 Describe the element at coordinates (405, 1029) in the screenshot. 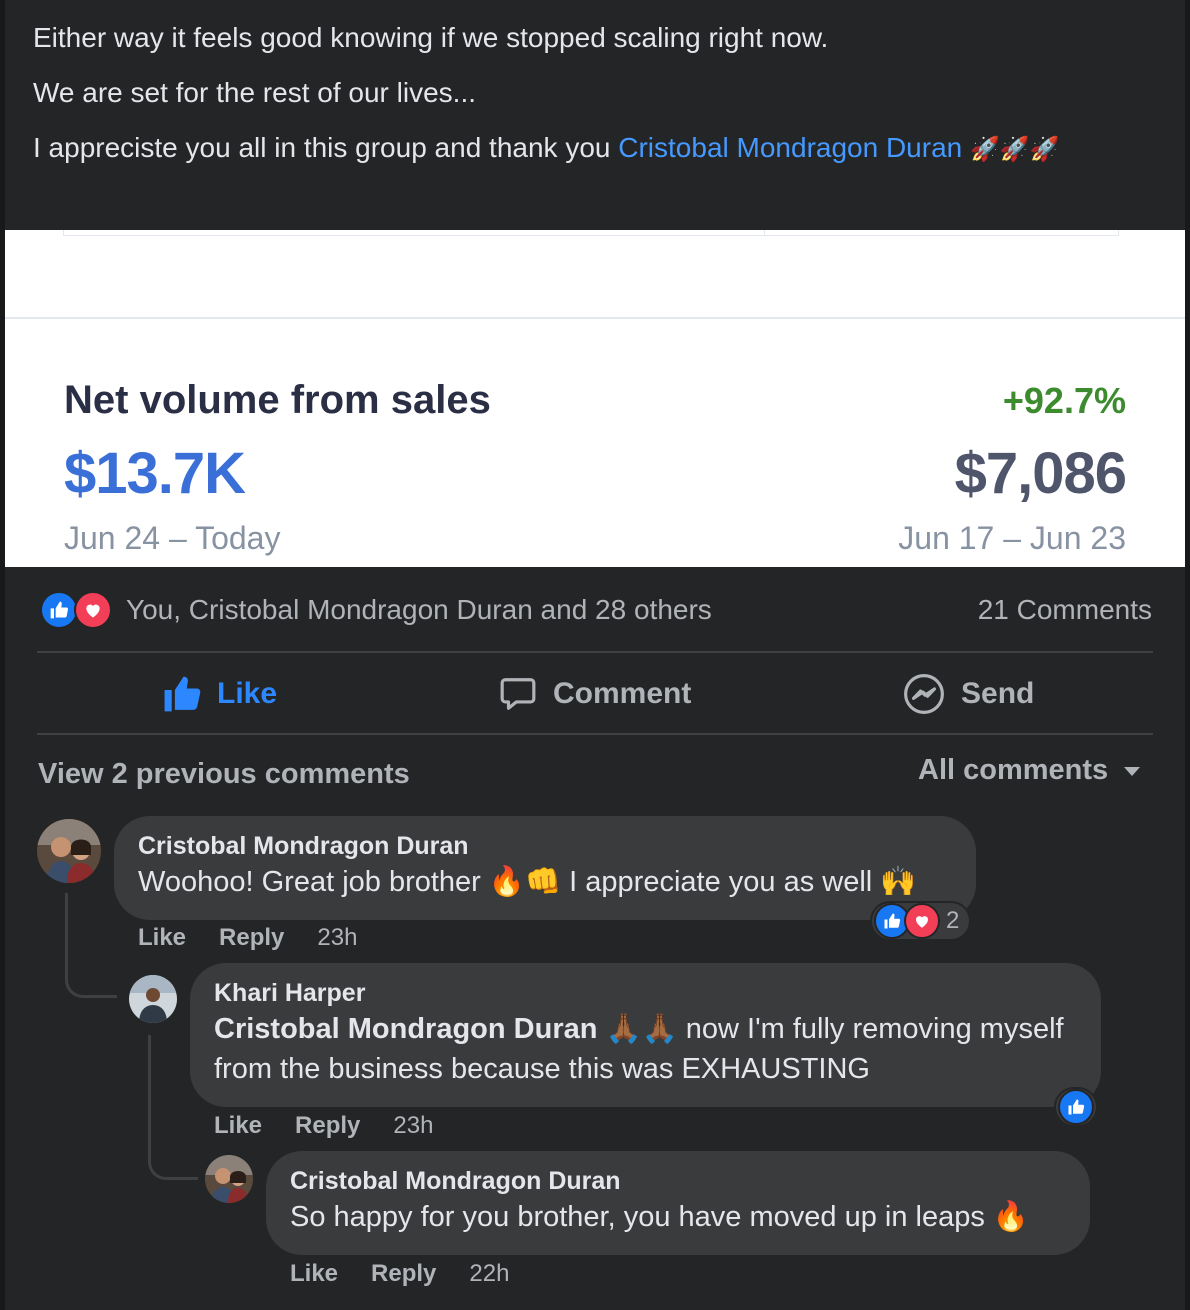

I see `comment-mention: Cristobal Mondragon Duran` at that location.